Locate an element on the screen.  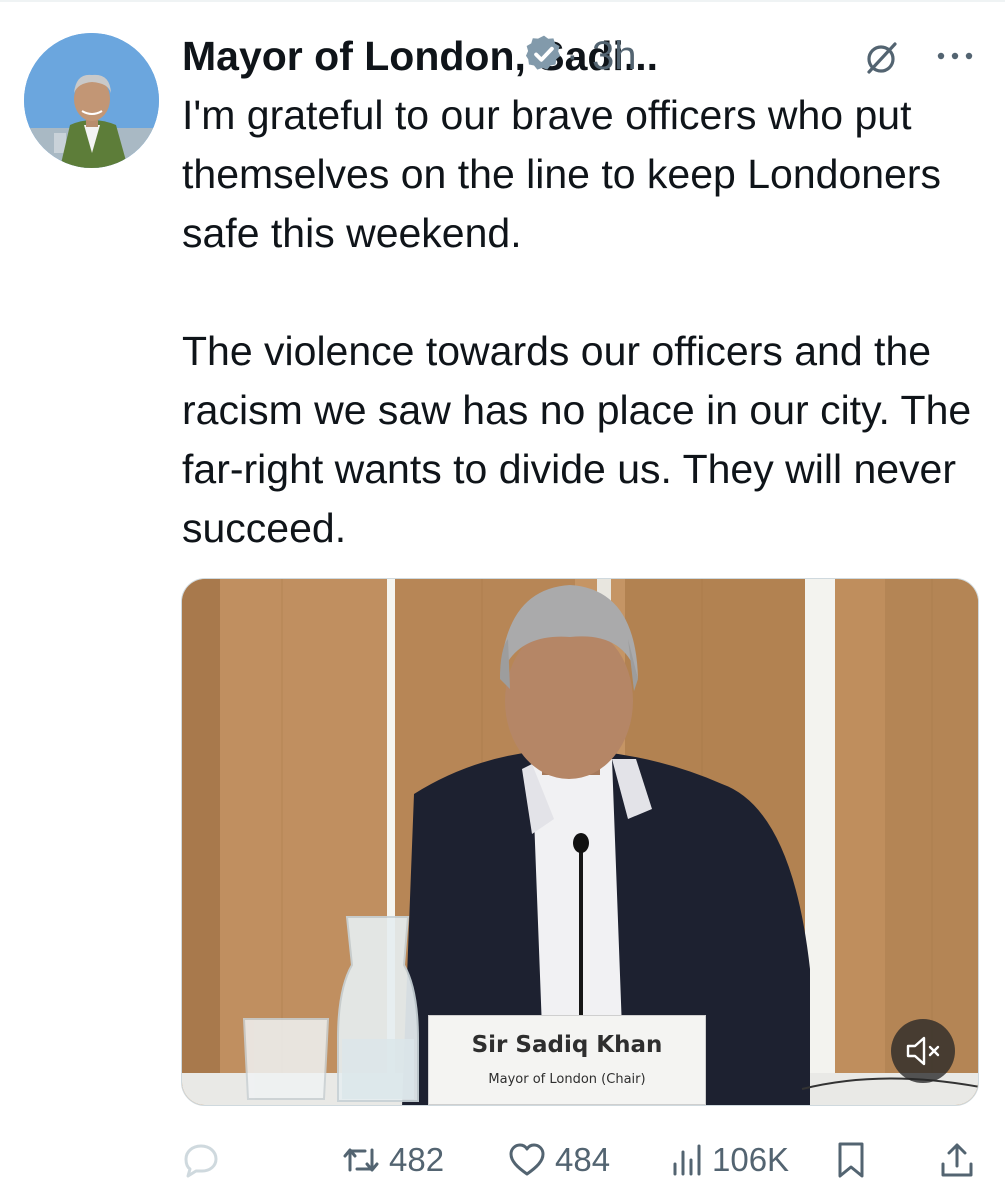
avatar-image is located at coordinates (91, 100).